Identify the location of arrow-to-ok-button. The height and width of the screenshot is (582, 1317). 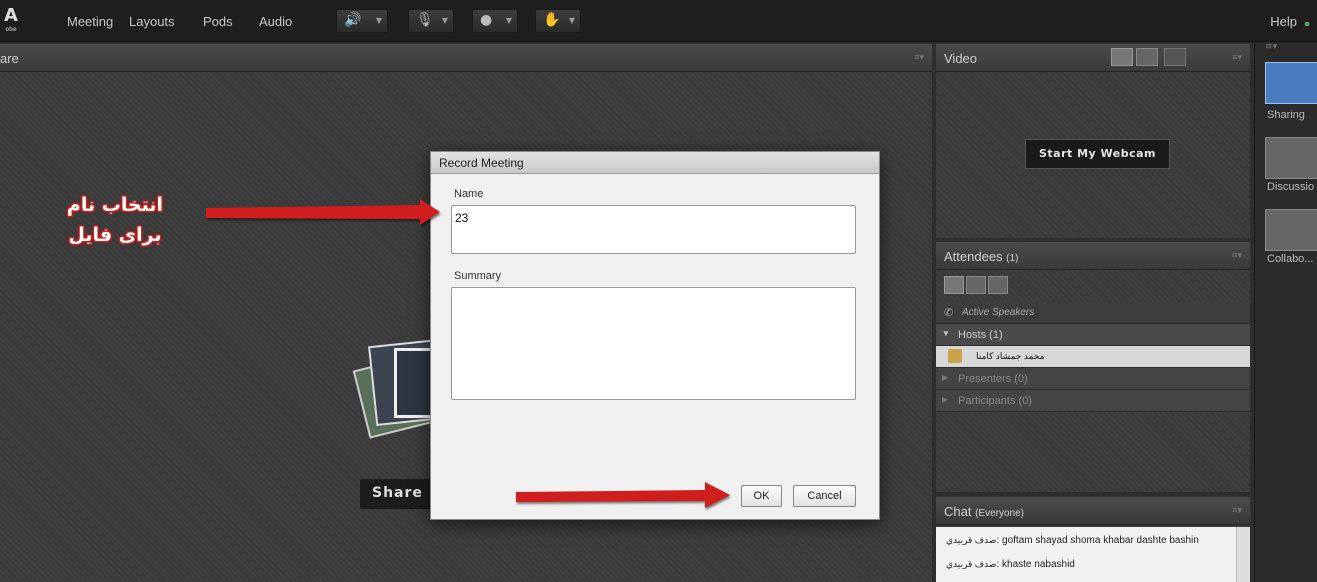
(623, 495).